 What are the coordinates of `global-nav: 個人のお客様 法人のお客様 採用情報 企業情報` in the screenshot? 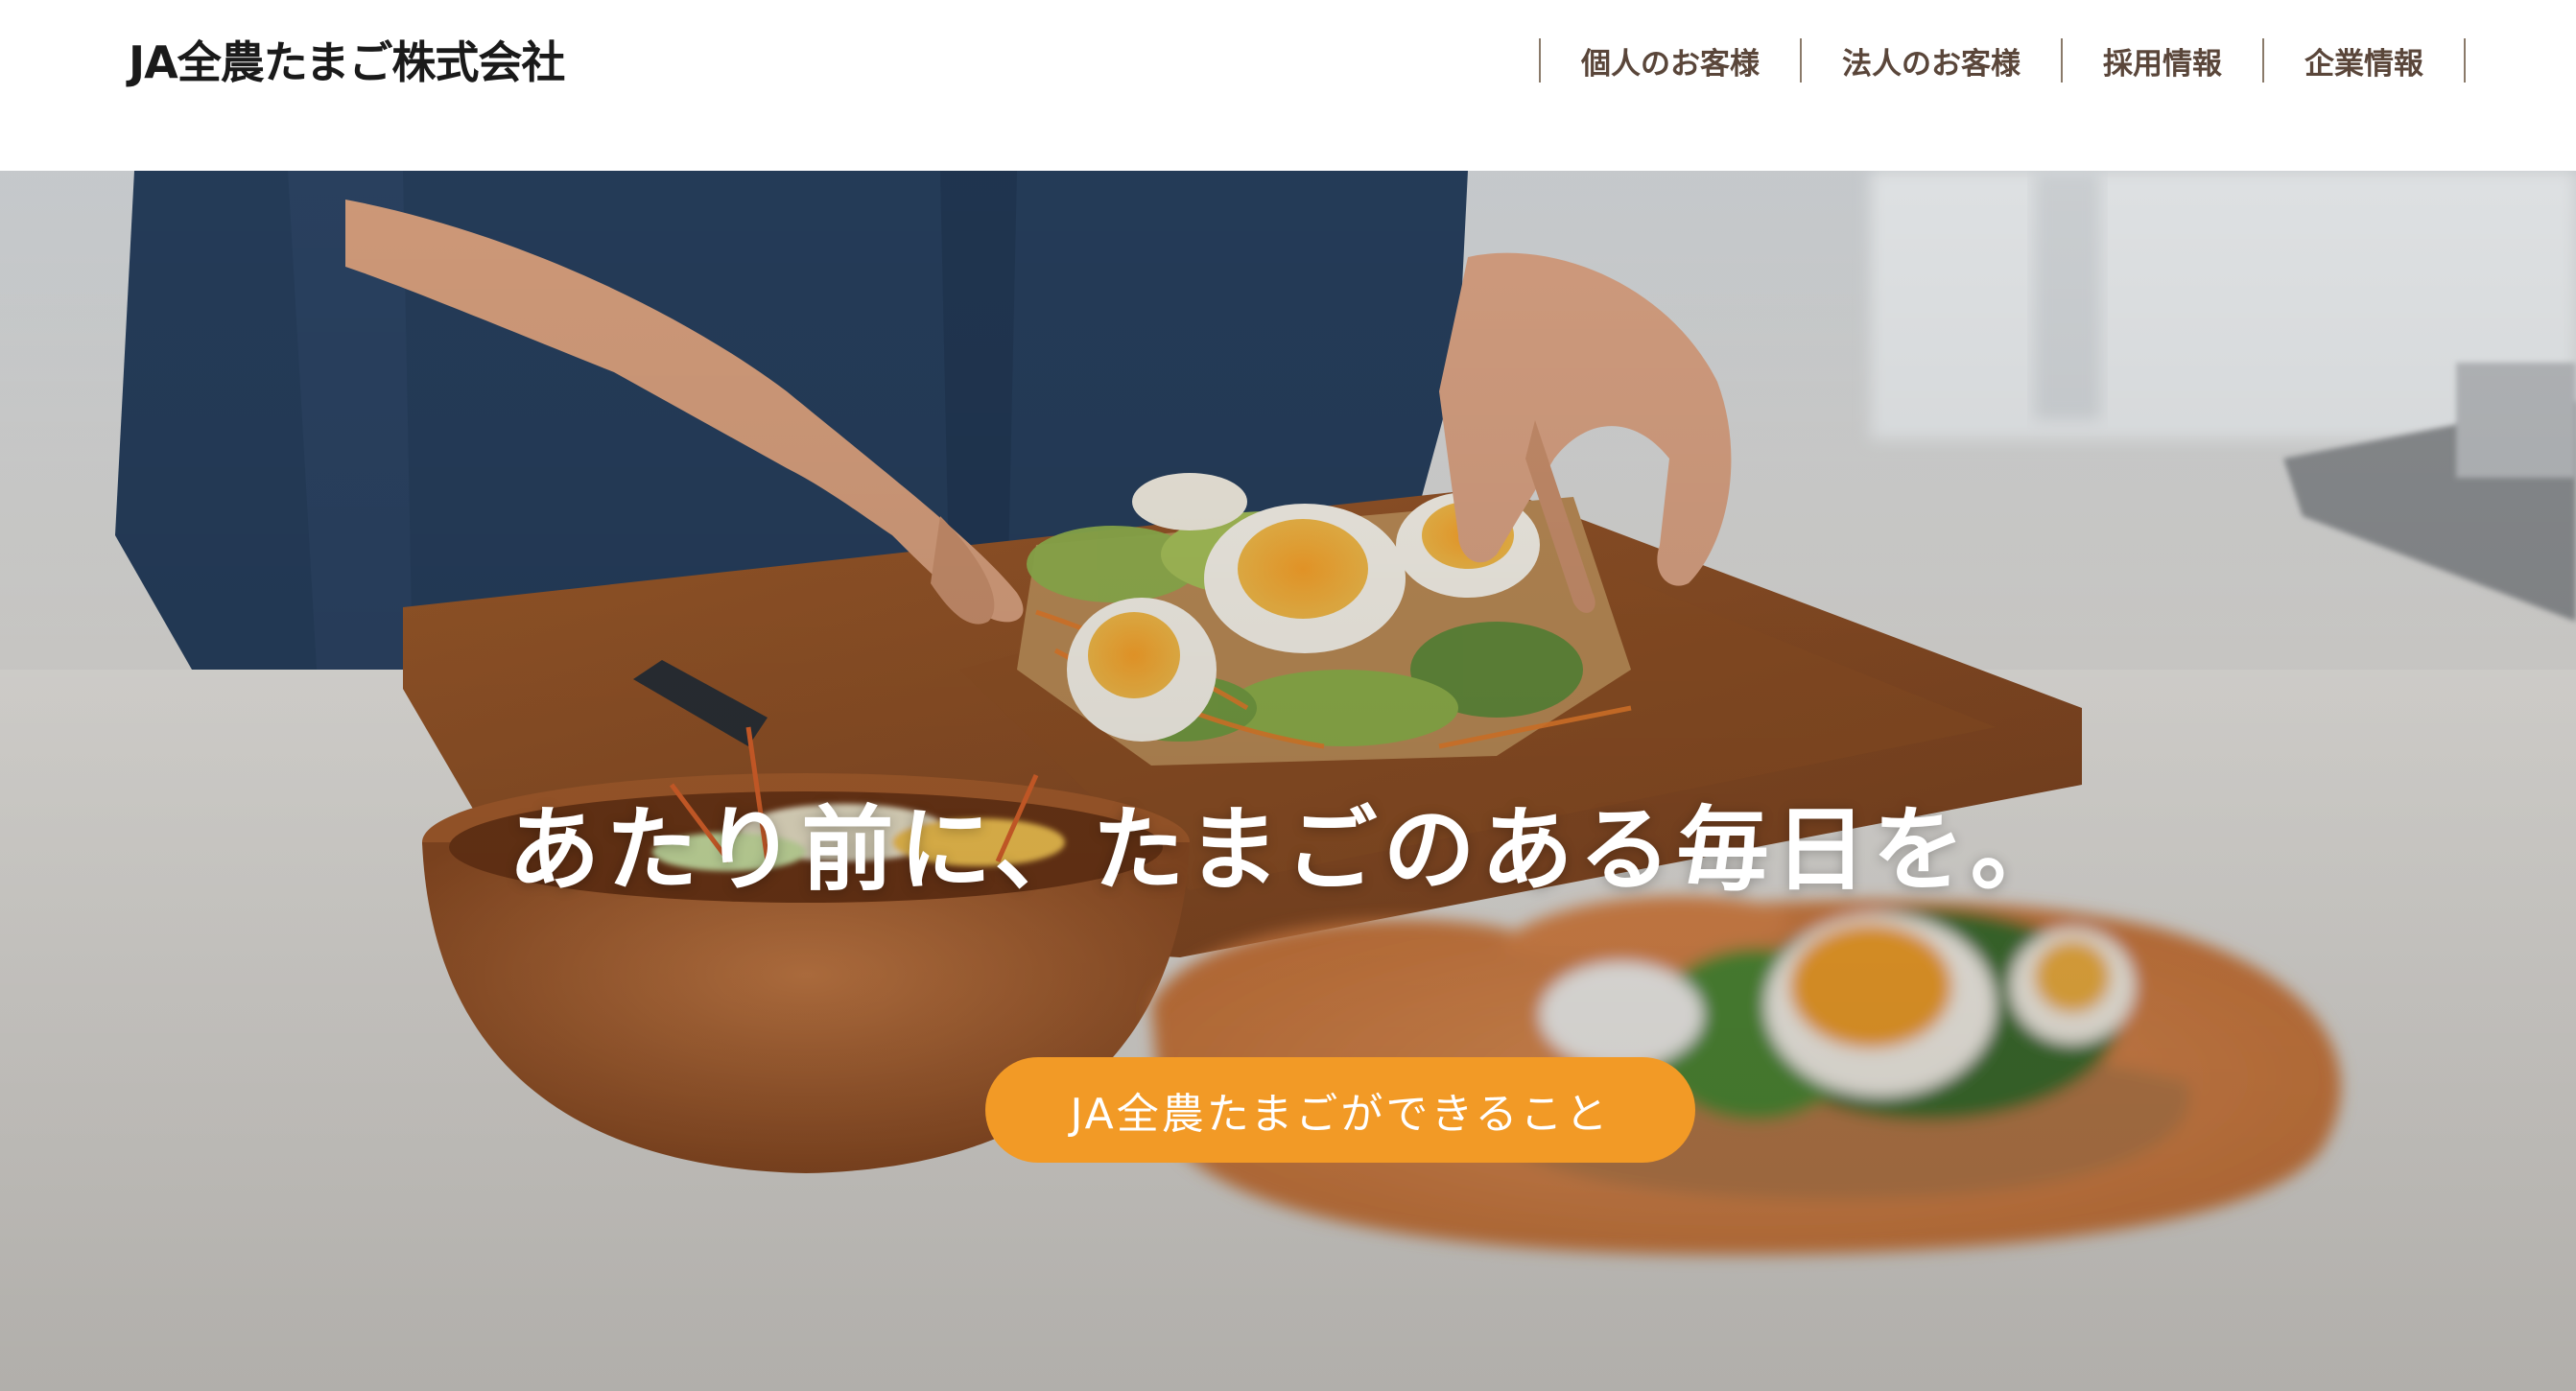 It's located at (2003, 61).